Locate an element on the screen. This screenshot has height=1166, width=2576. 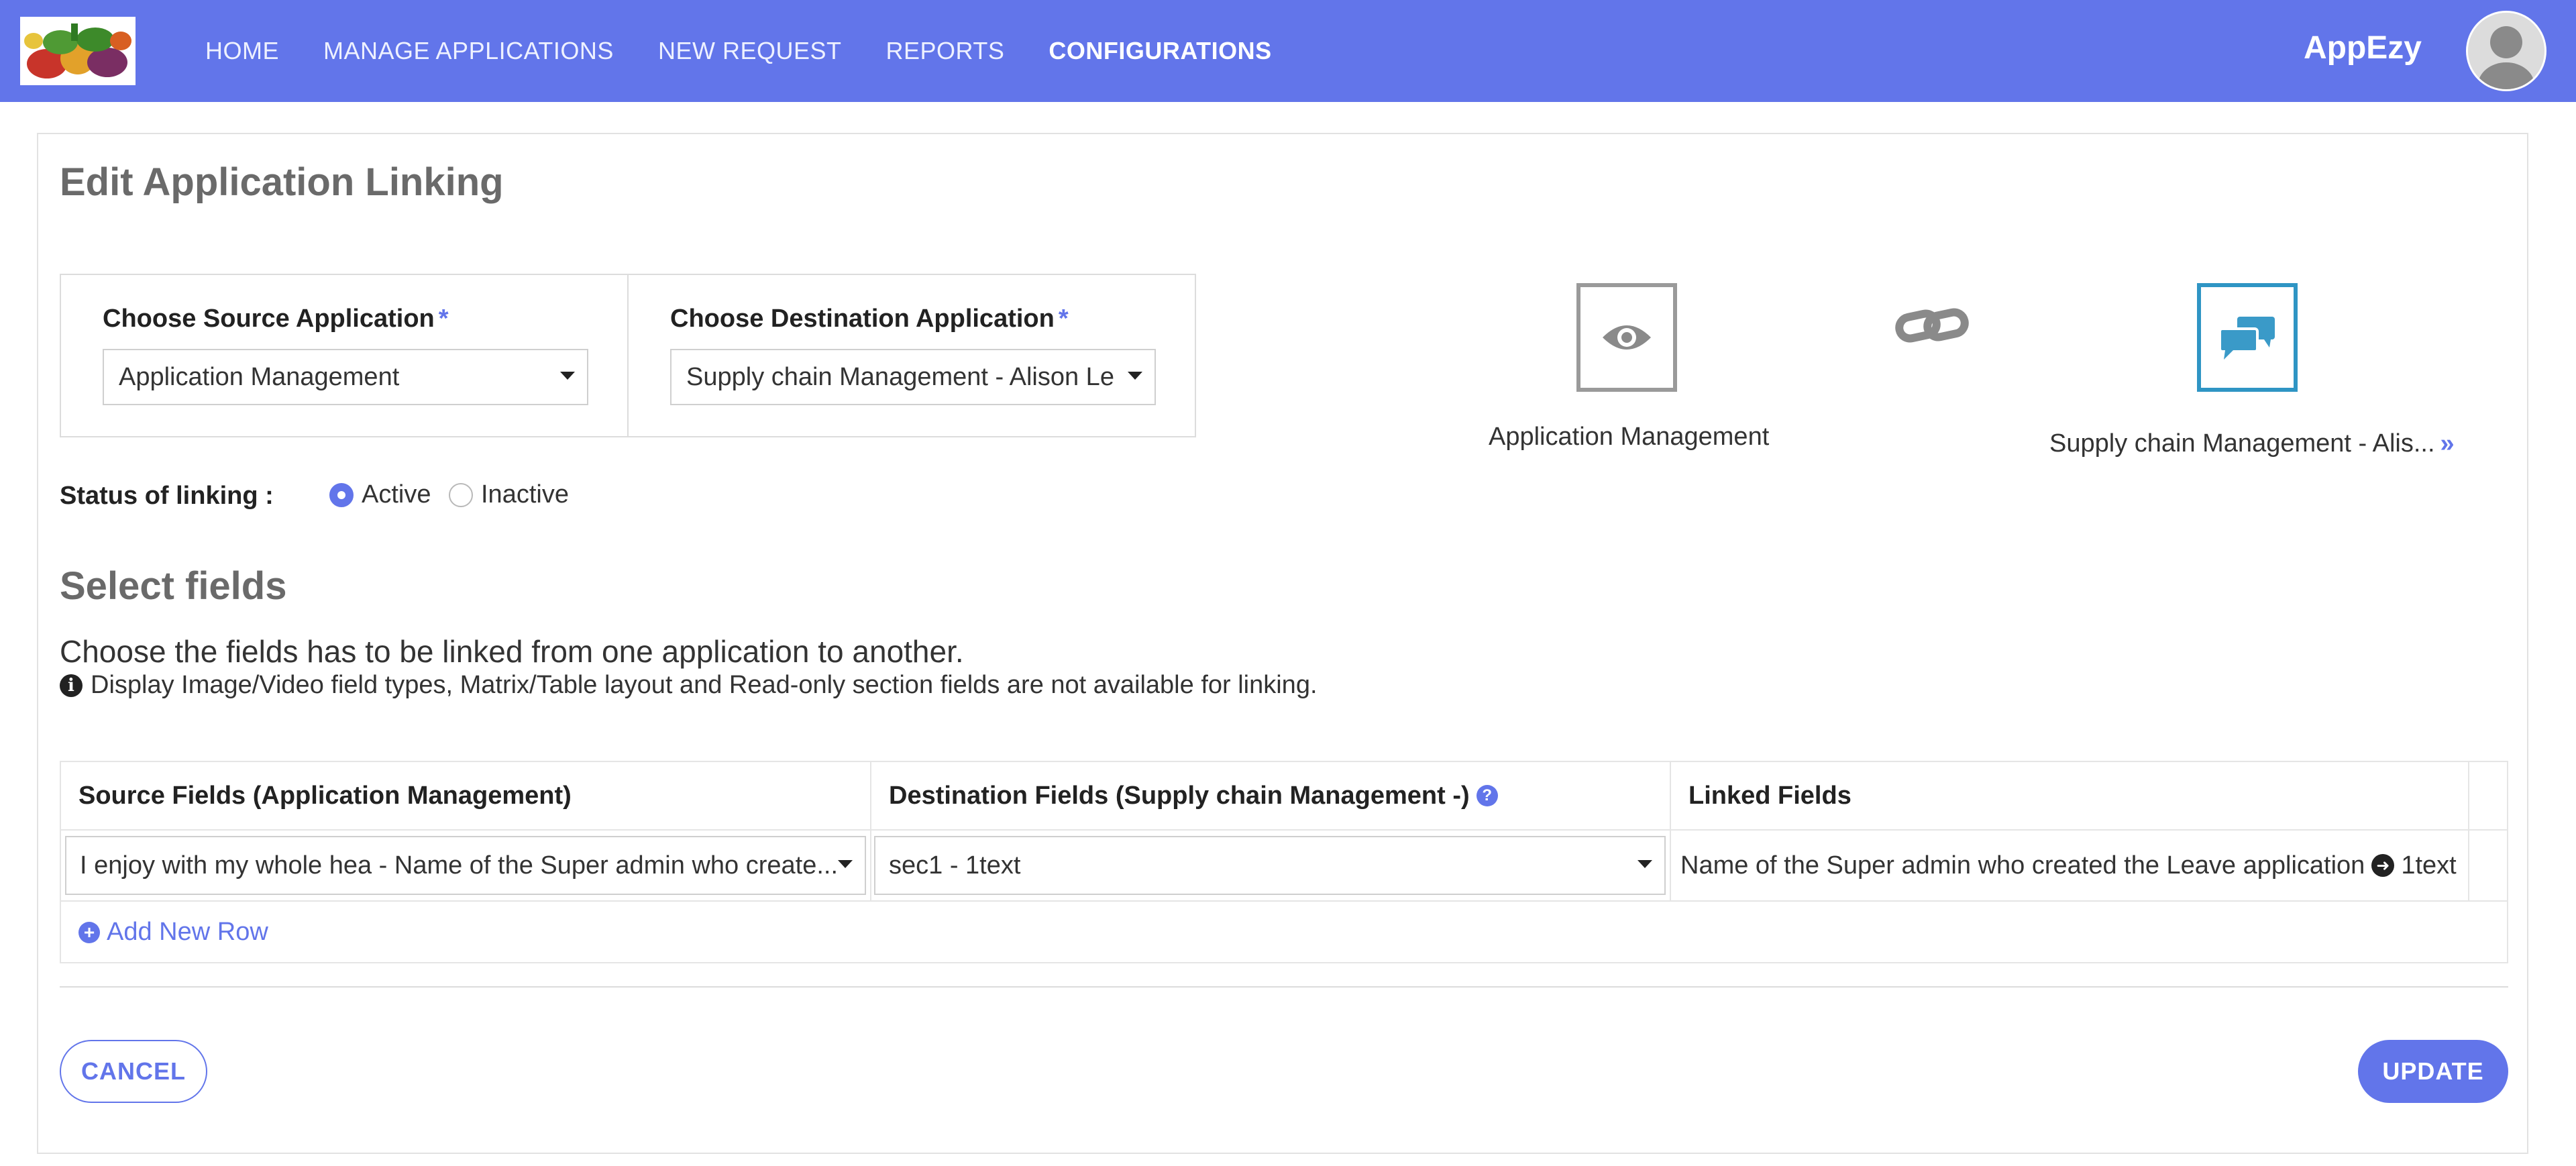
plus-circle-icon: + is located at coordinates (89, 932).